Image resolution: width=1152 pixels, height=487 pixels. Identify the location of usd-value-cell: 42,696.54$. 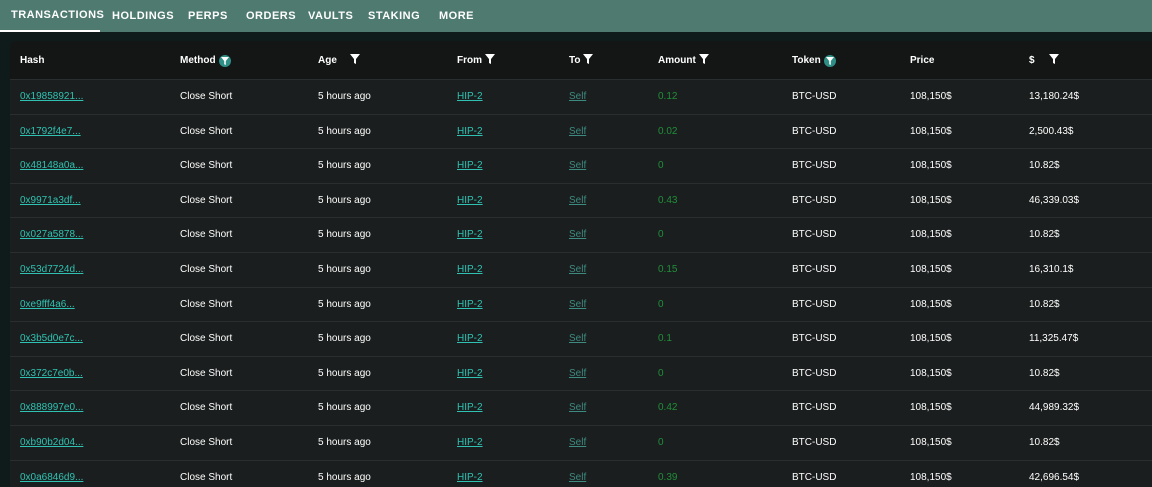
(1054, 477).